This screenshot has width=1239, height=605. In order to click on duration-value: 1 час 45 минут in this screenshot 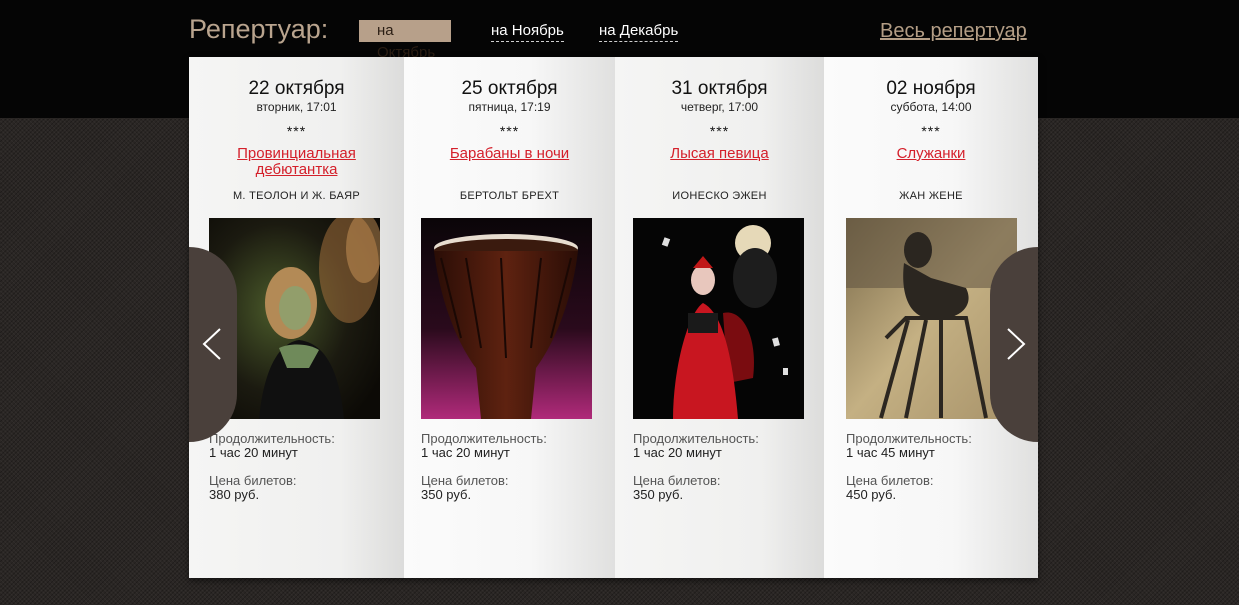, I will do `click(890, 452)`.